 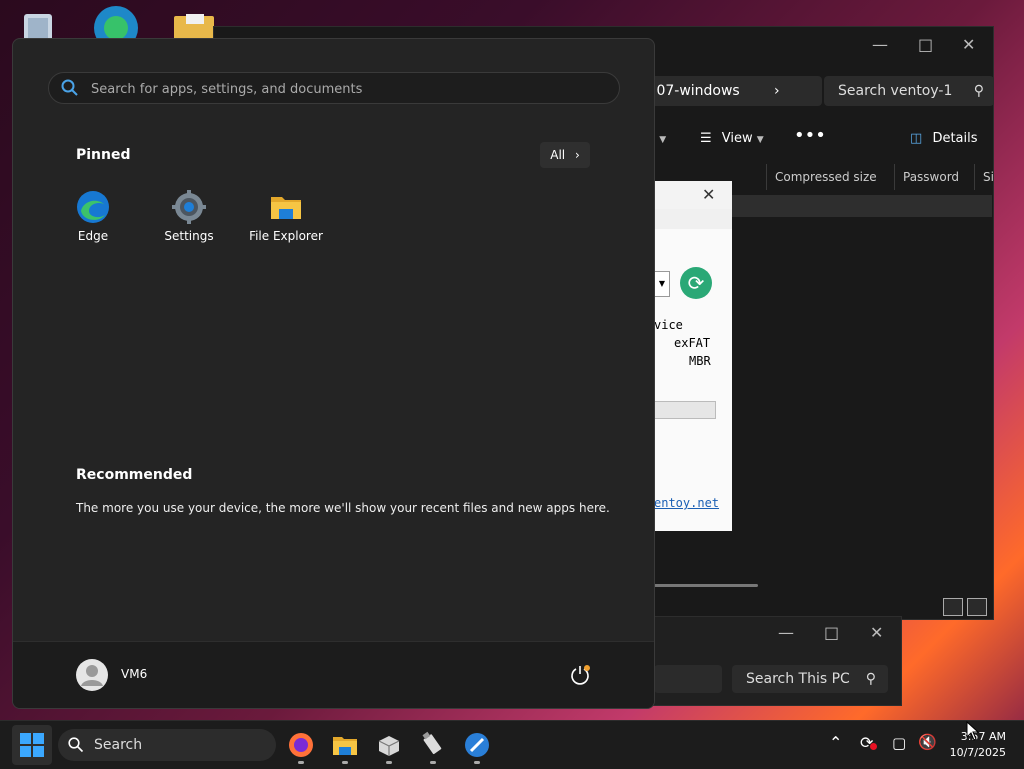 I want to click on blue-app-icon, so click(x=477, y=745).